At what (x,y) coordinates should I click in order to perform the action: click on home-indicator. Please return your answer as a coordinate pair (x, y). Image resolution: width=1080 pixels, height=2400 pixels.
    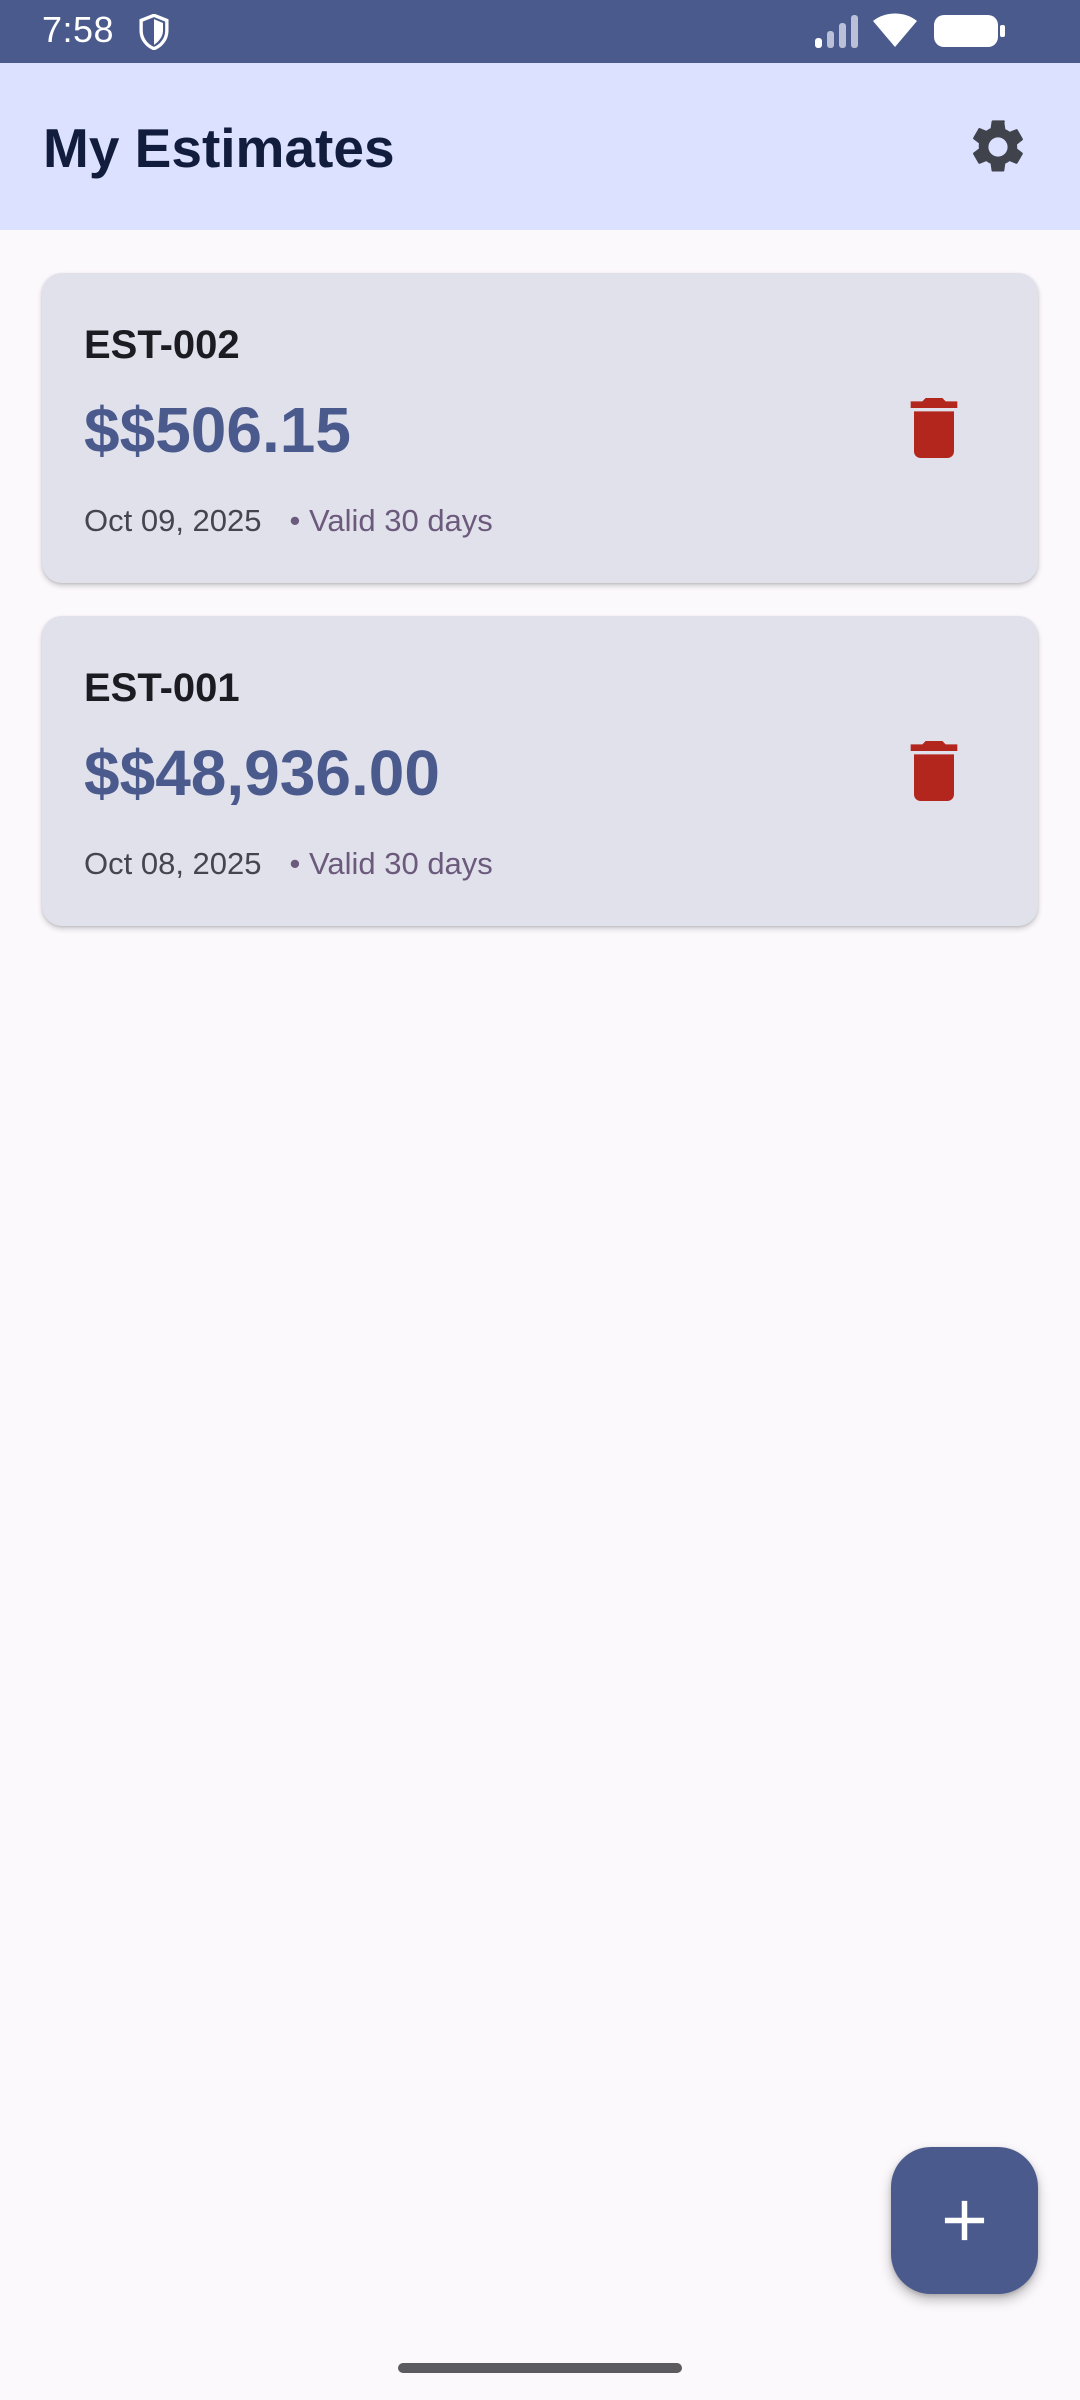
    Looking at the image, I should click on (540, 2368).